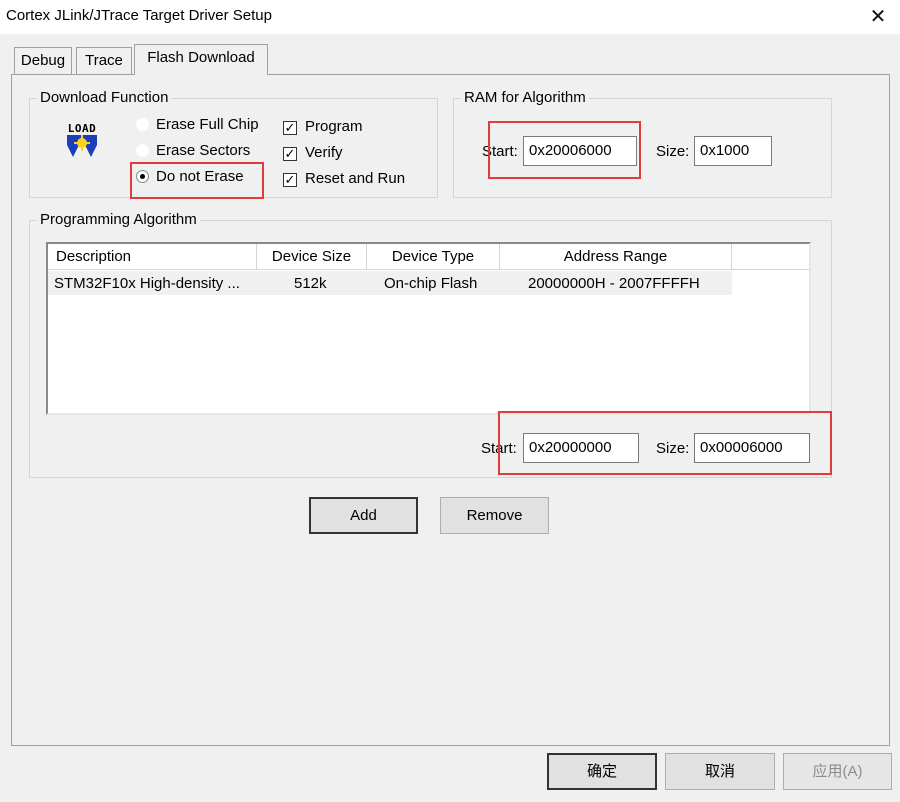 Image resolution: width=900 pixels, height=802 pixels. Describe the element at coordinates (355, 178) in the screenshot. I see `checkbox-reset-and-run-label: Reset and Run` at that location.